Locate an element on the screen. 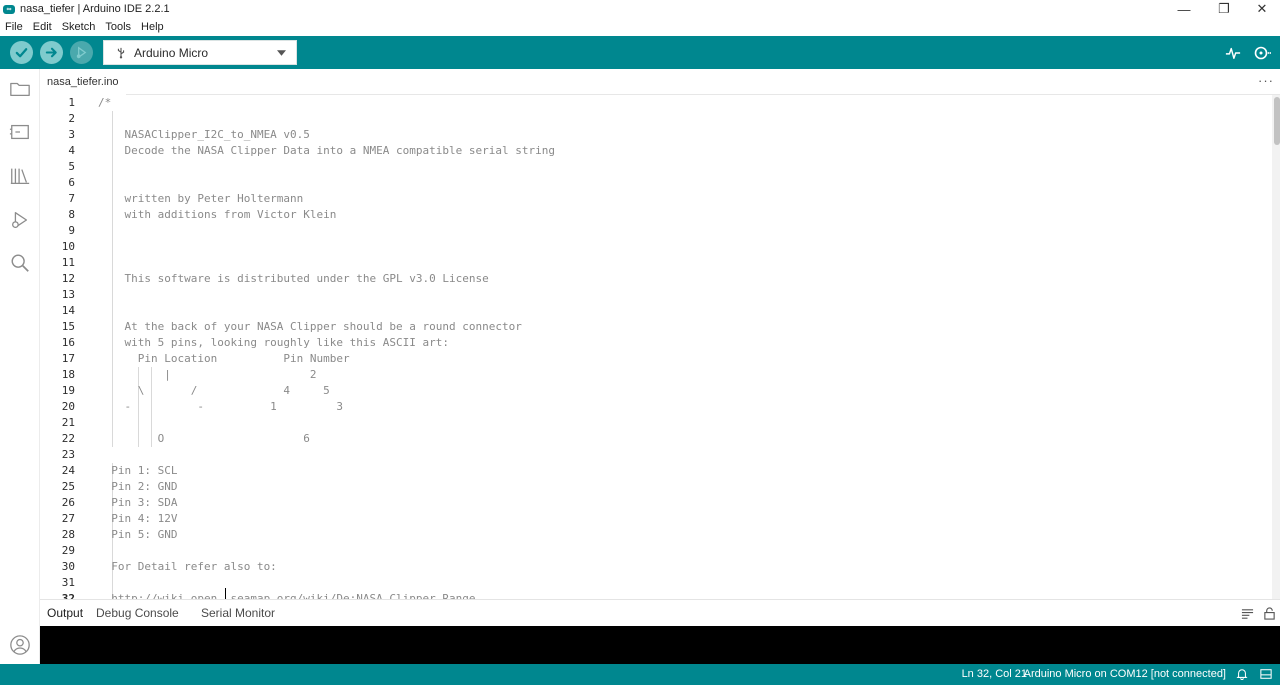 This screenshot has height=685, width=1280. code-line: For Detail refer also to: is located at coordinates (187, 566).